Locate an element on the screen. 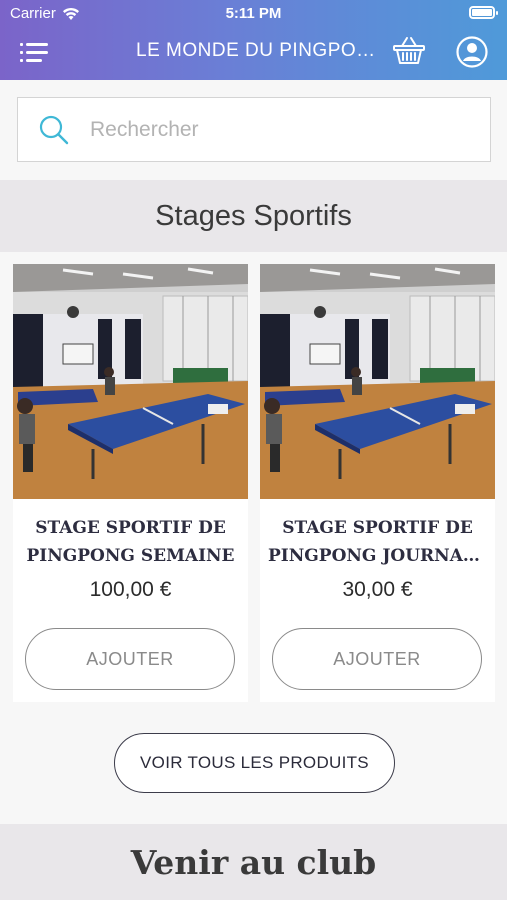 The image size is (507, 900). product-name: STAGE SPORTIF DE PINGPONG JOURNALIER is located at coordinates (377, 542).